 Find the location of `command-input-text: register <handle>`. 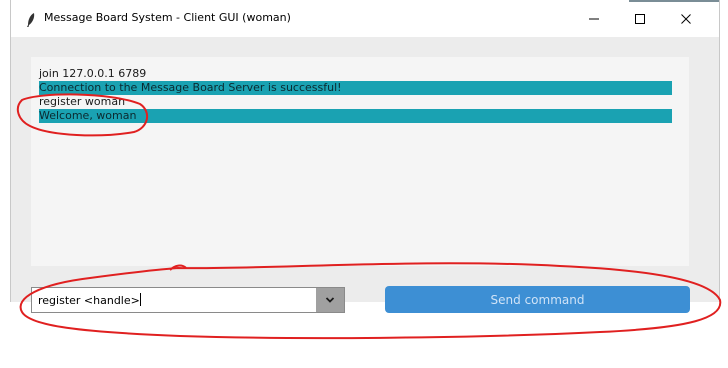

command-input-text: register <handle> is located at coordinates (89, 300).